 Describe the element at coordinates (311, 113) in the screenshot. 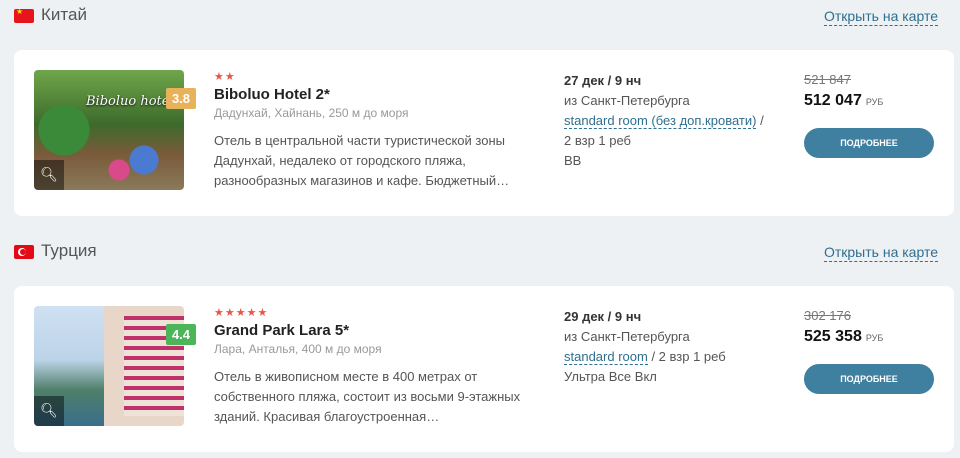

I see `hotel-location: Дадунхай, Хайнань, 250 м до моря` at that location.